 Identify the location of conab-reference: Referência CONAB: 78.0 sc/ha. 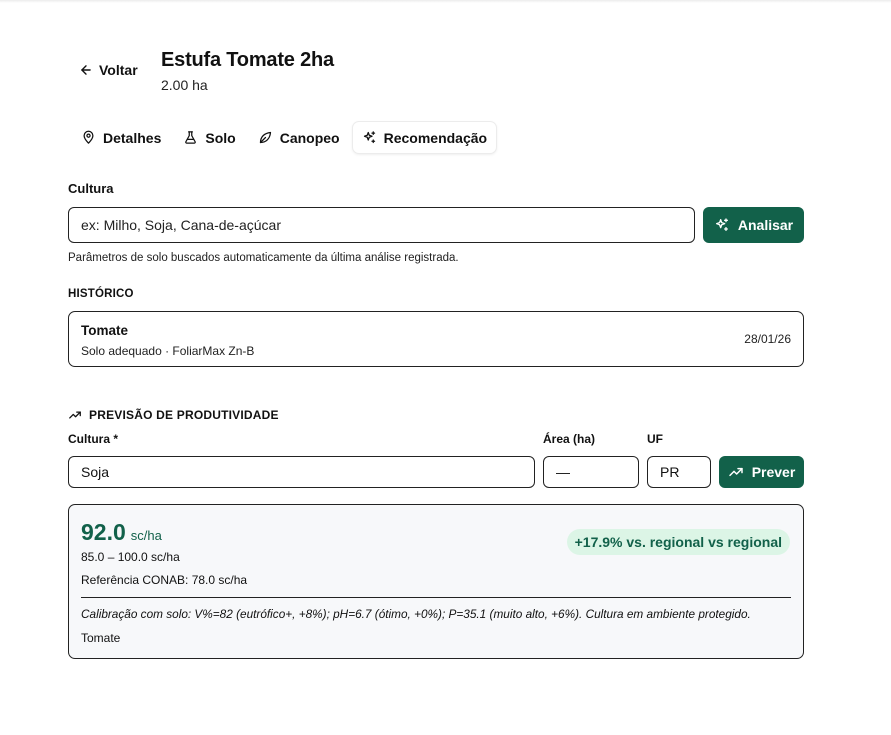
(164, 580).